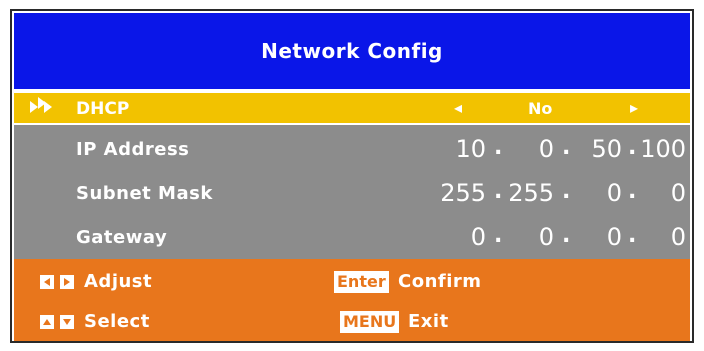  Describe the element at coordinates (598, 237) in the screenshot. I see `gateway-octet-3: 0` at that location.